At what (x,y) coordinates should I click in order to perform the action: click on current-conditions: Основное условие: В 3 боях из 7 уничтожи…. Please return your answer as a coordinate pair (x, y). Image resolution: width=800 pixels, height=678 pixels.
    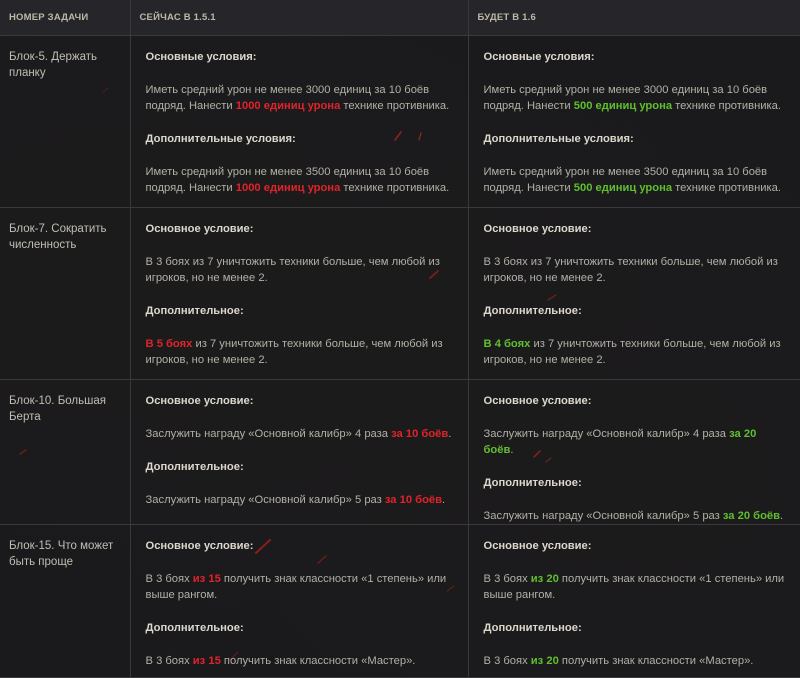
    Looking at the image, I should click on (298, 293).